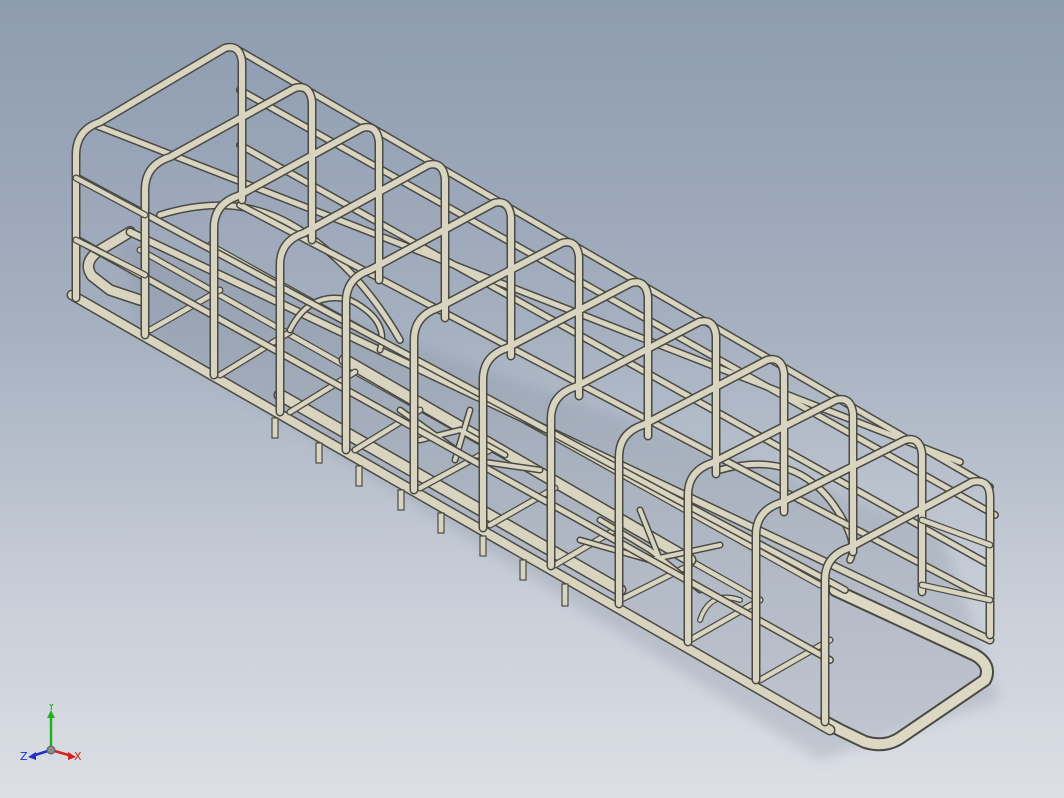  What do you see at coordinates (78, 756) in the screenshot?
I see `triad-x-label: X` at bounding box center [78, 756].